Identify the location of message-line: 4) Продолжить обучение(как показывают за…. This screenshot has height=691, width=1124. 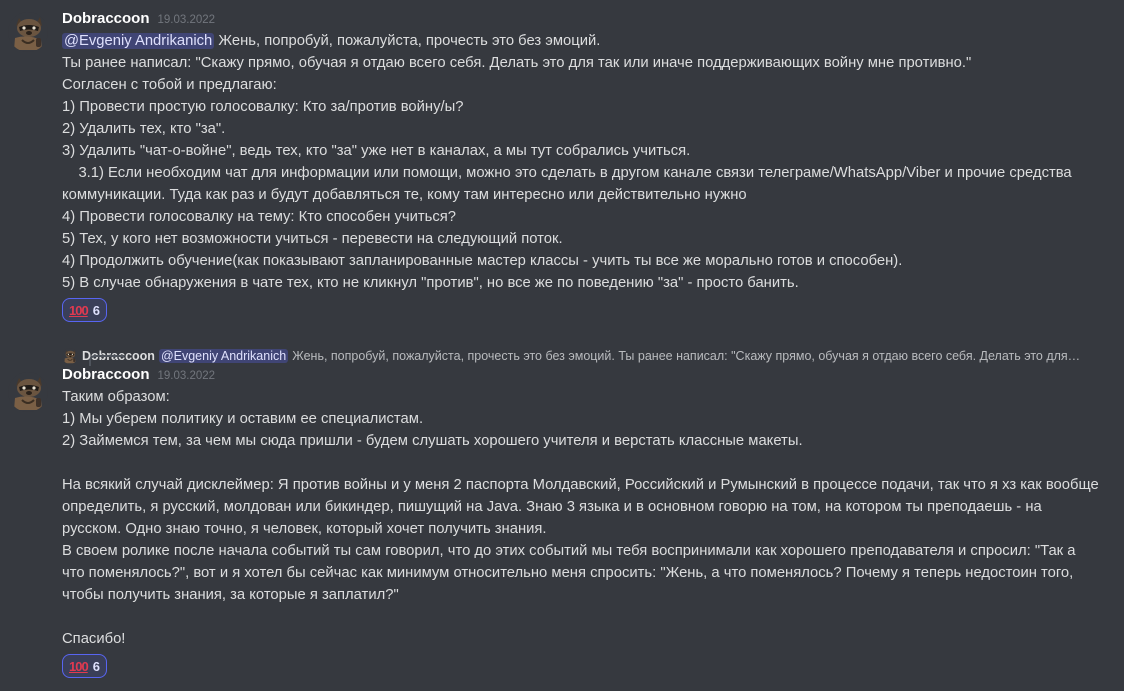
(482, 261).